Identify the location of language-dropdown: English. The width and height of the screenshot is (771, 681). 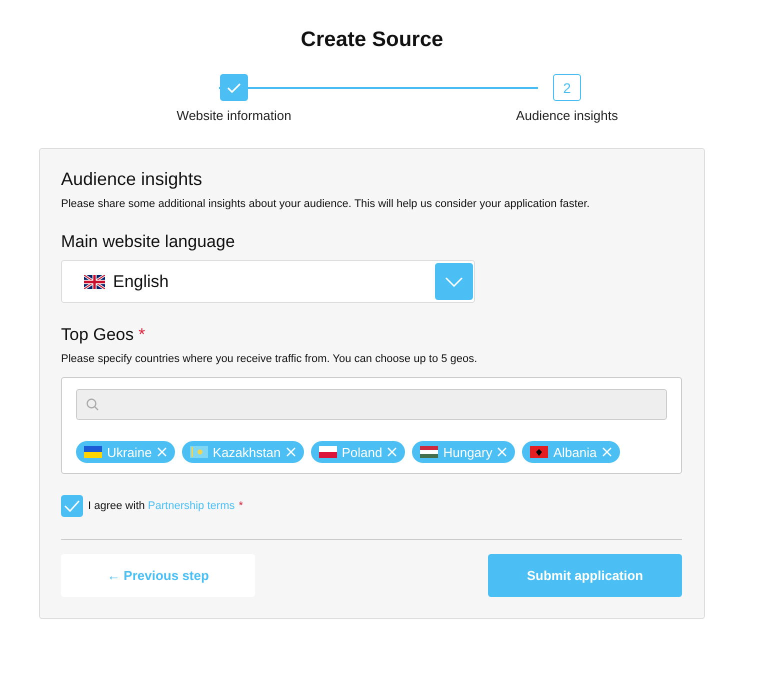
(268, 281).